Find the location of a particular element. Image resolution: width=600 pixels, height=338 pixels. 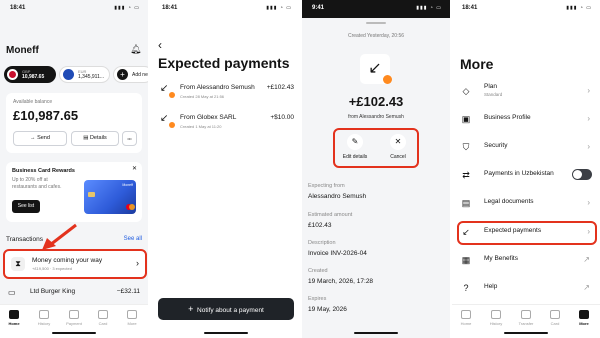

page-title: More is located at coordinates (477, 64).